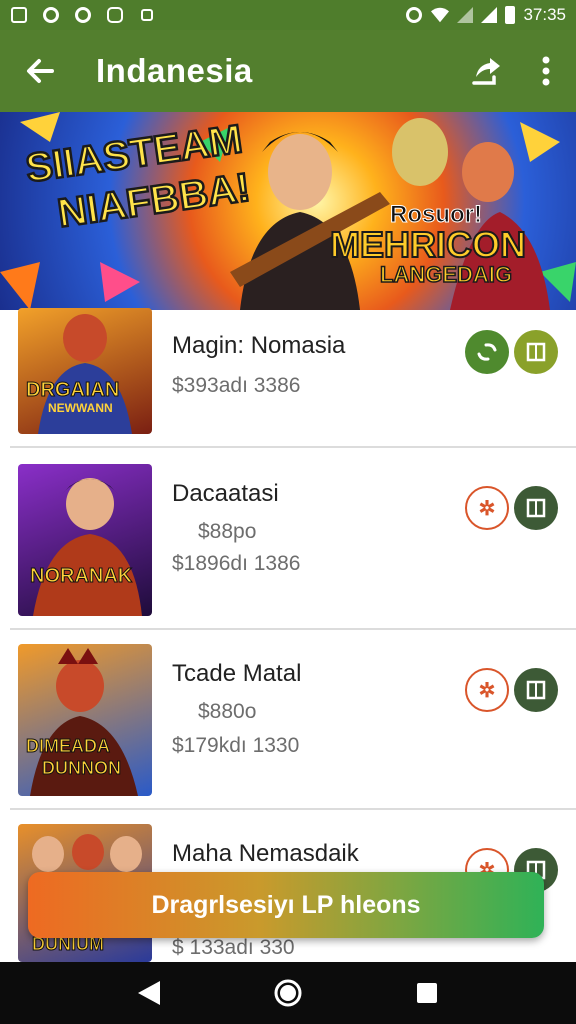 The width and height of the screenshot is (576, 1024). What do you see at coordinates (510, 15) in the screenshot?
I see `battery-icon` at bounding box center [510, 15].